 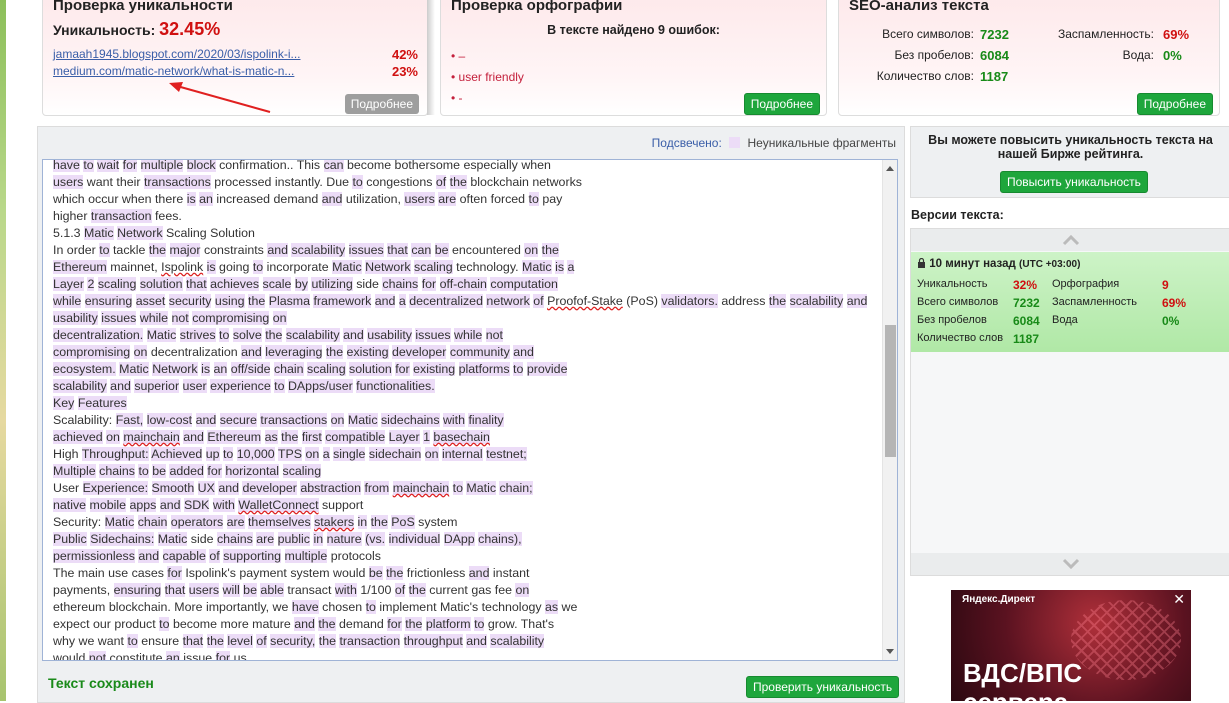 I want to click on ad-headline-2: сервера, so click(x=1015, y=694).